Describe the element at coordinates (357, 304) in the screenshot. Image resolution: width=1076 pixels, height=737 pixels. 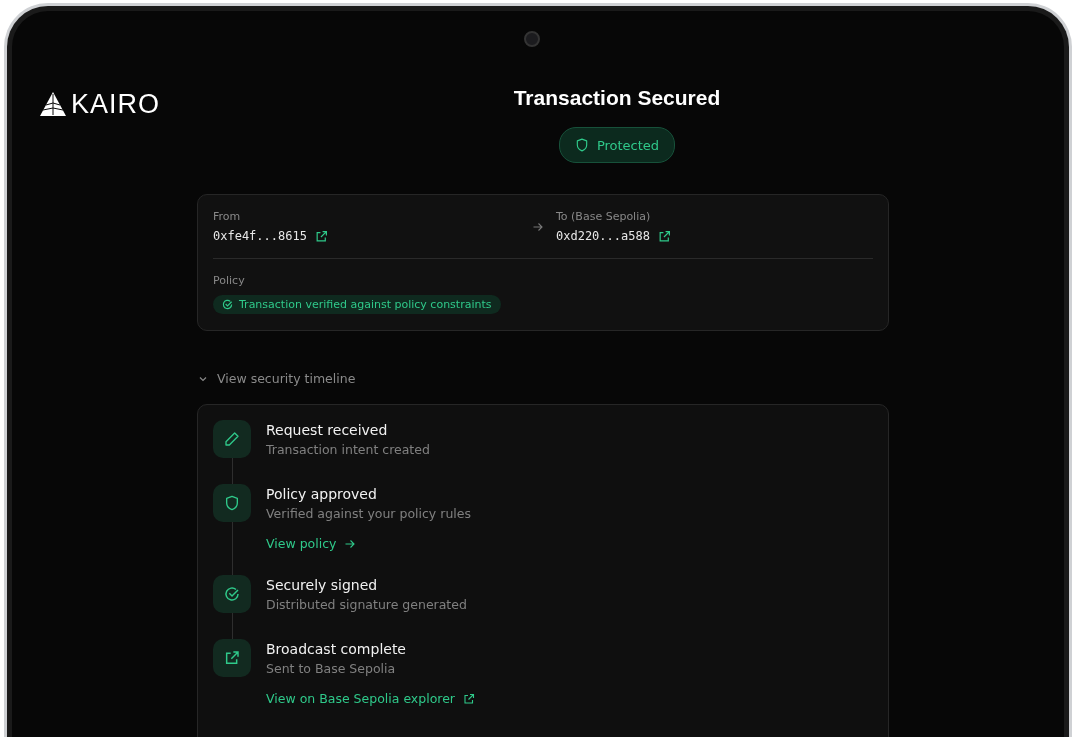
I see `policy-badge: Transaction verified against policy constraints` at that location.